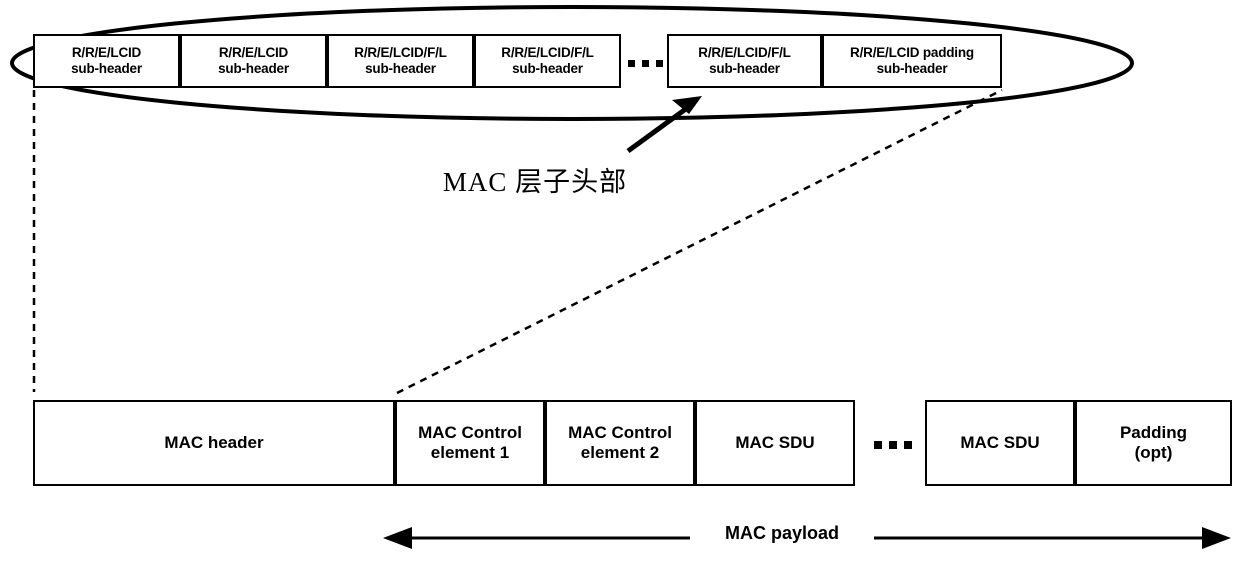 This screenshot has height=561, width=1240. I want to click on subheader-cell-2: R/R/E/LCID sub-header, so click(253, 61).